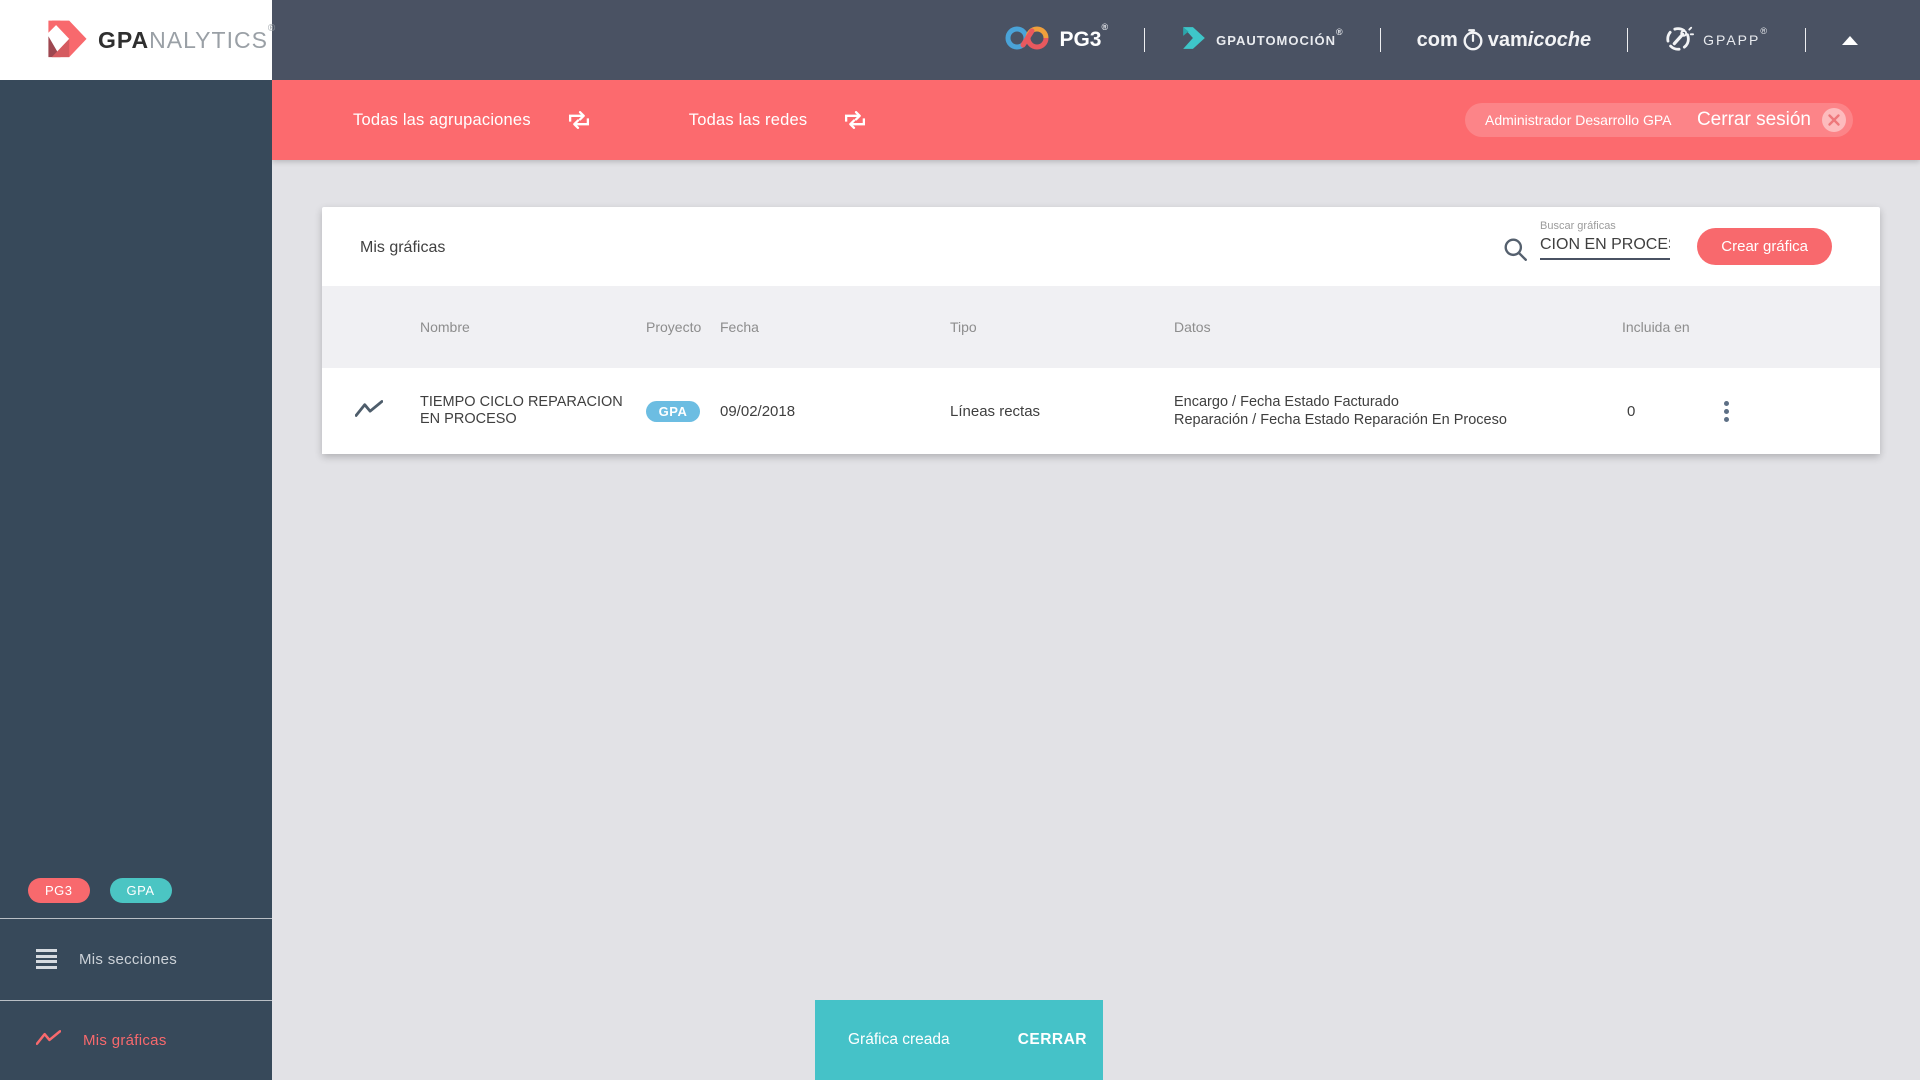 Image resolution: width=1920 pixels, height=1080 pixels. Describe the element at coordinates (187, 37) in the screenshot. I see `brand-logo-text: GPANALYTICS®` at that location.